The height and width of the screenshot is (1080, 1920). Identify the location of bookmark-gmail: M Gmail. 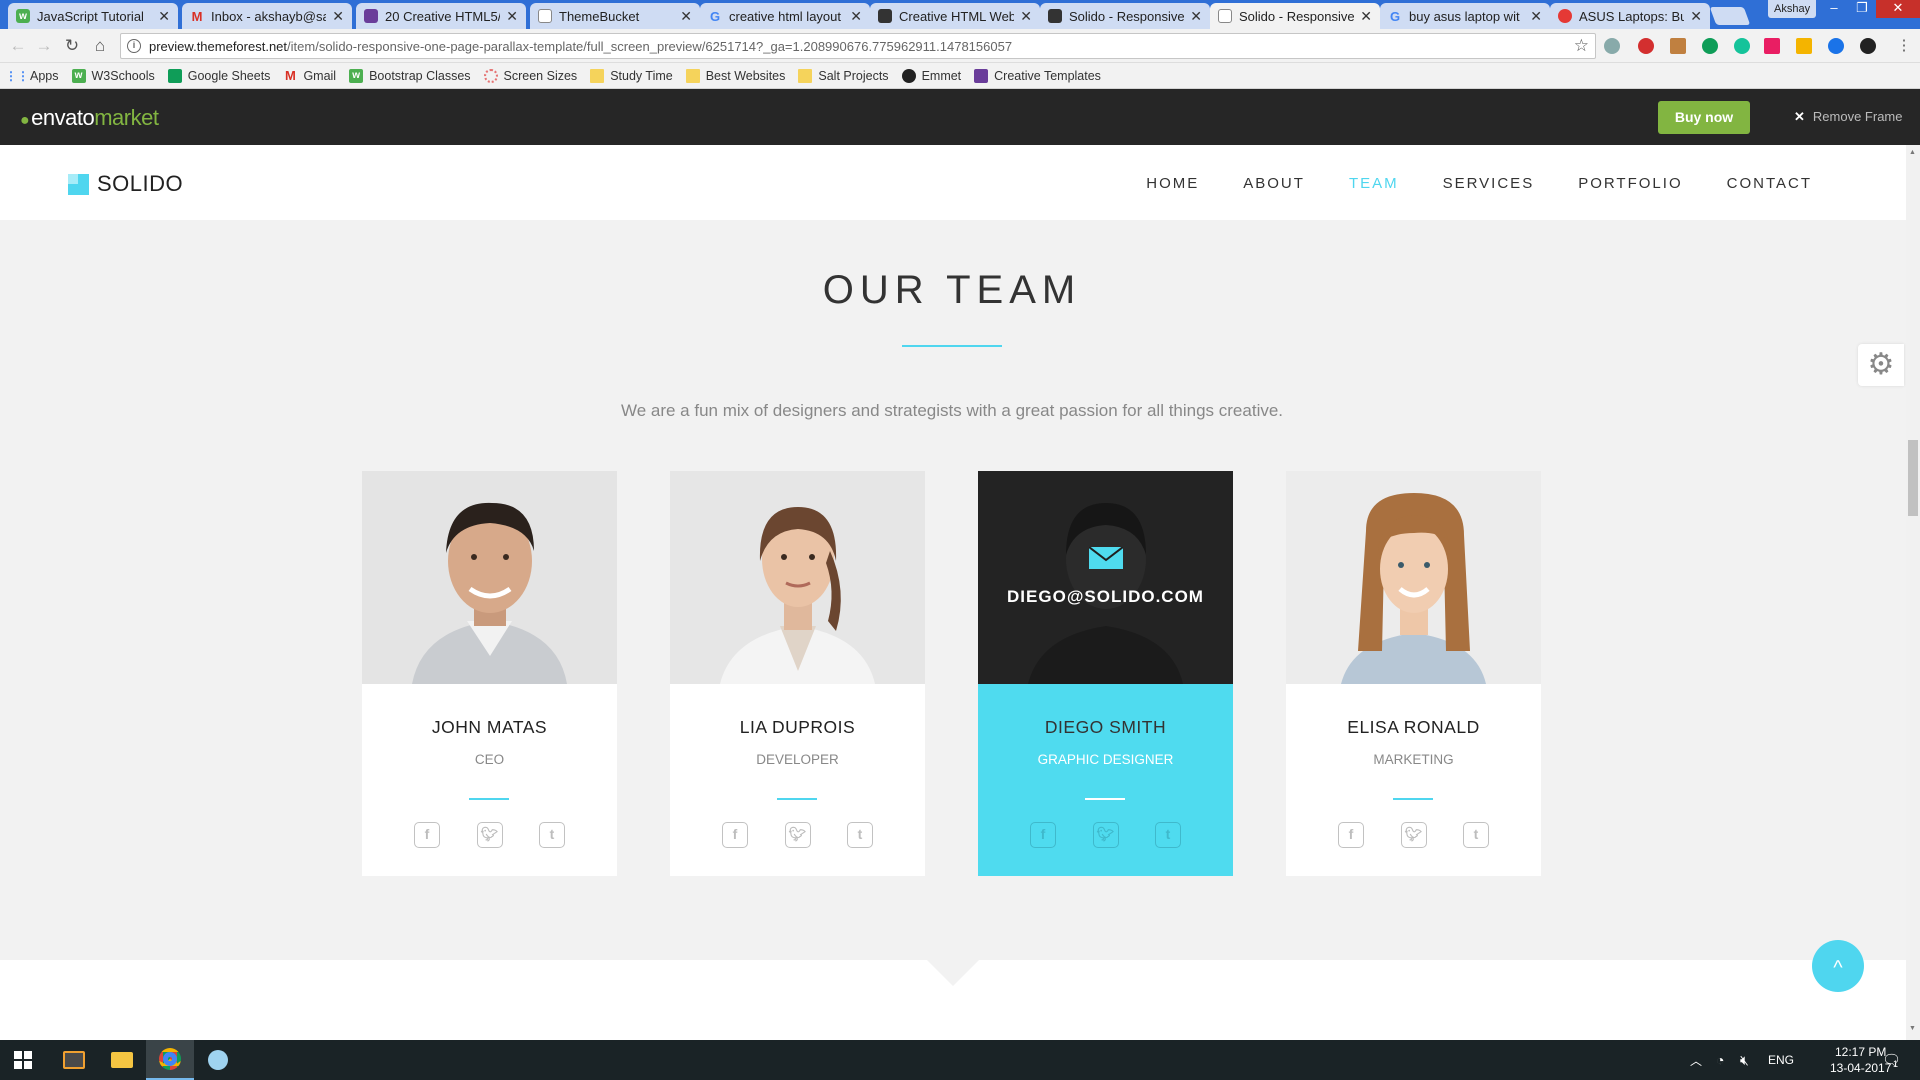
(309, 75).